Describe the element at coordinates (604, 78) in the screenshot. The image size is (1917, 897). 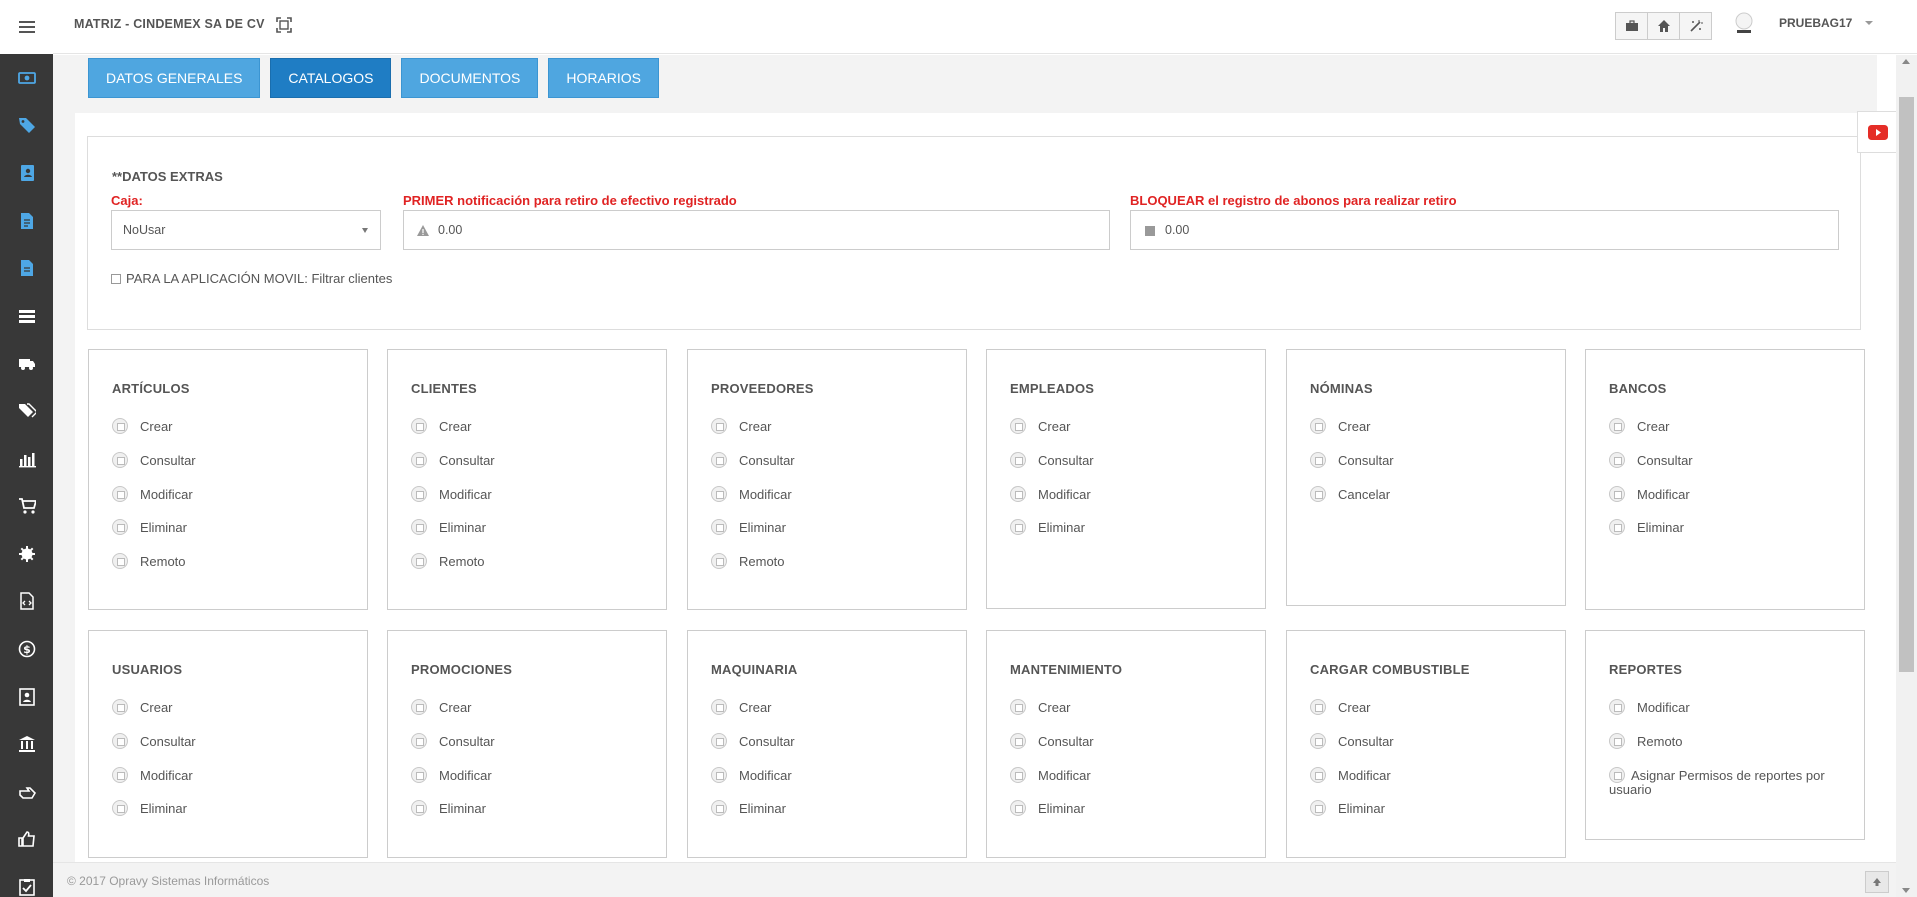
I see `tab-horarios: HORARIOS` at that location.